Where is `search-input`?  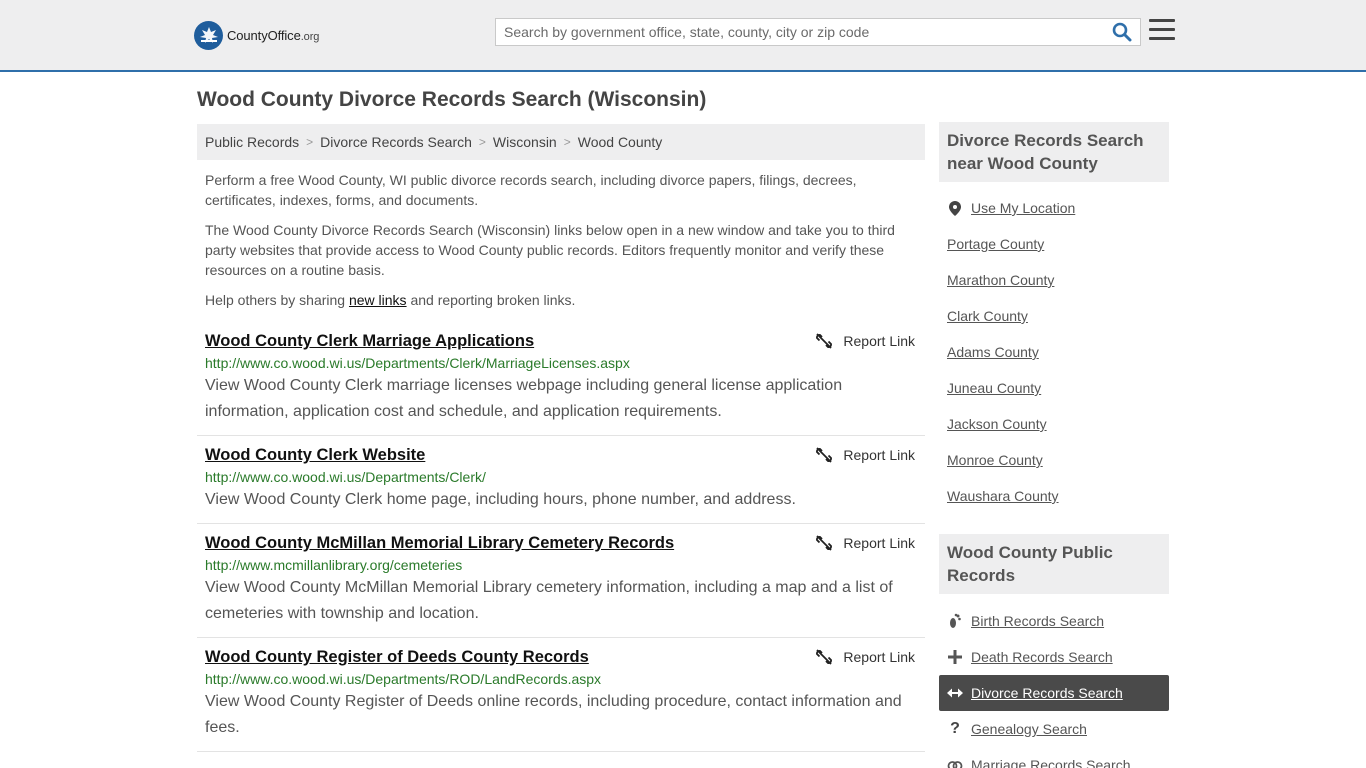
search-input is located at coordinates (796, 32).